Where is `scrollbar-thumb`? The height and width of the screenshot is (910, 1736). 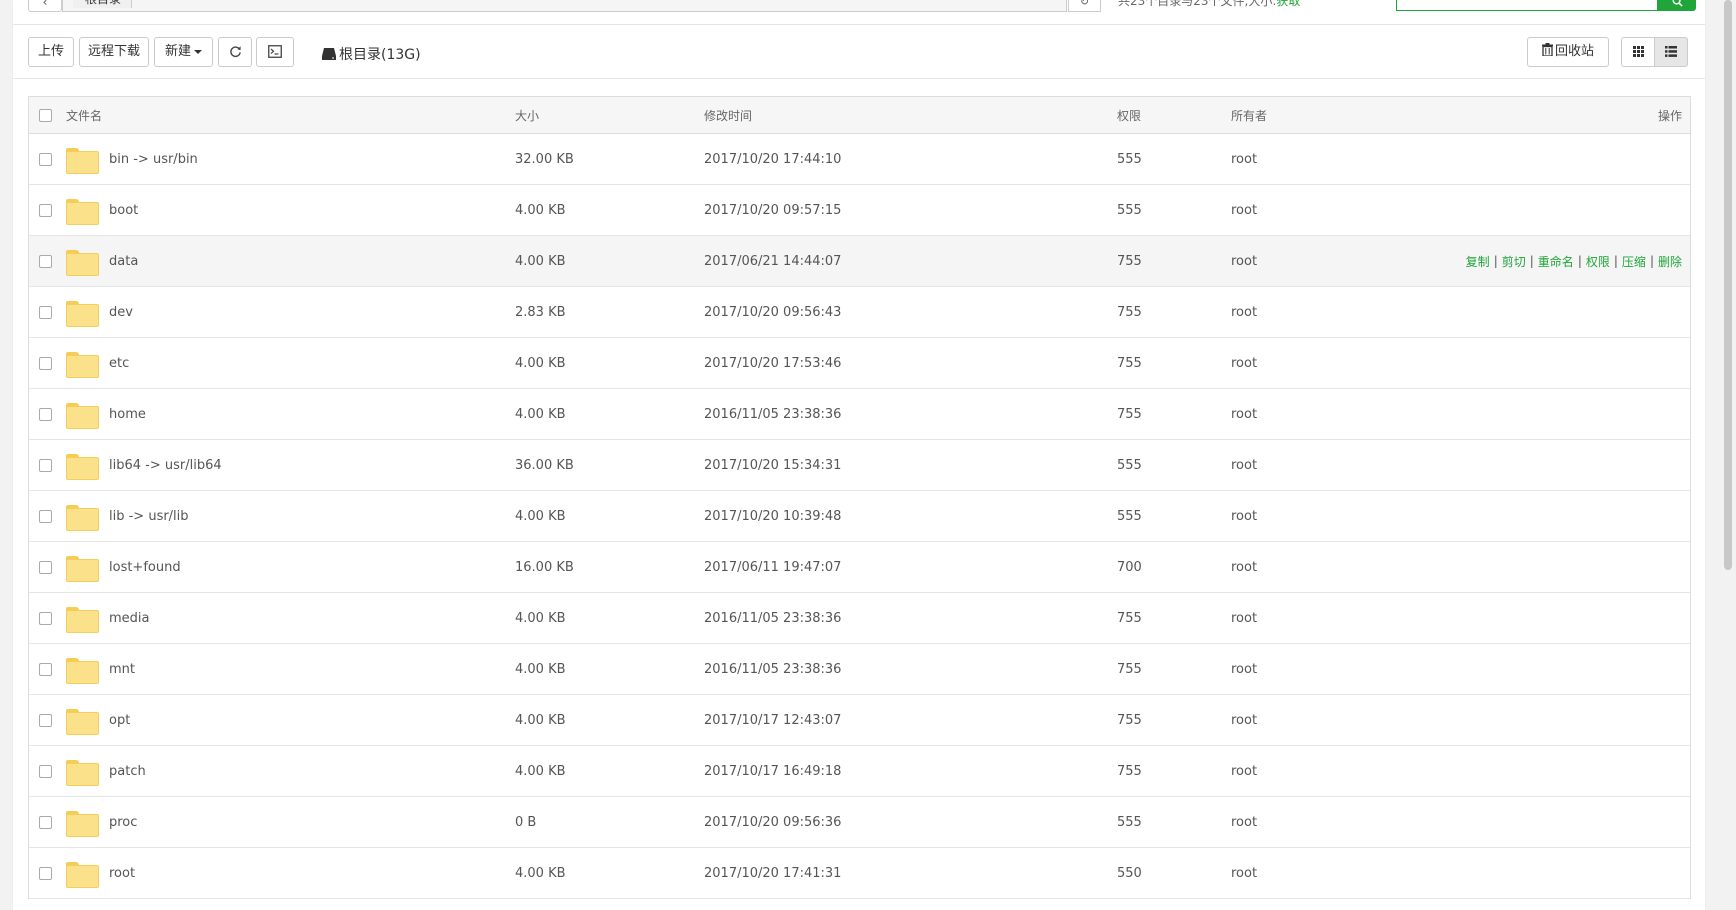
scrollbar-thumb is located at coordinates (1728, 285).